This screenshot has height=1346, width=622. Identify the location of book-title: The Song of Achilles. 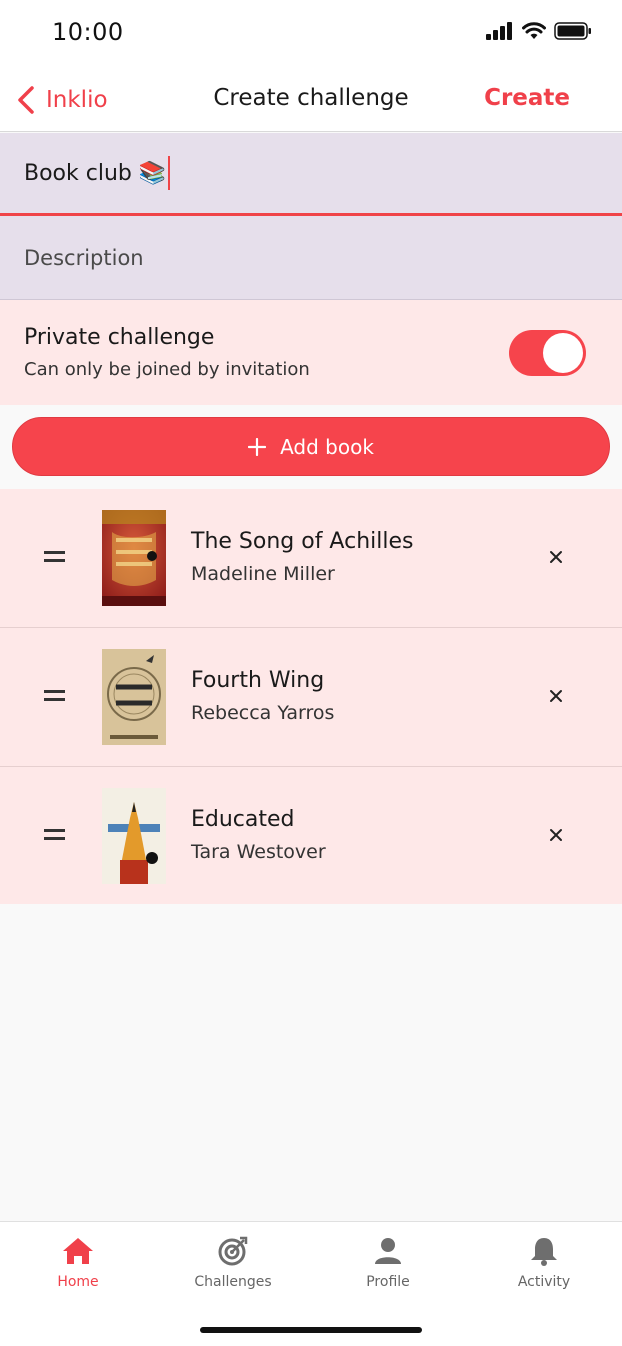
(302, 541).